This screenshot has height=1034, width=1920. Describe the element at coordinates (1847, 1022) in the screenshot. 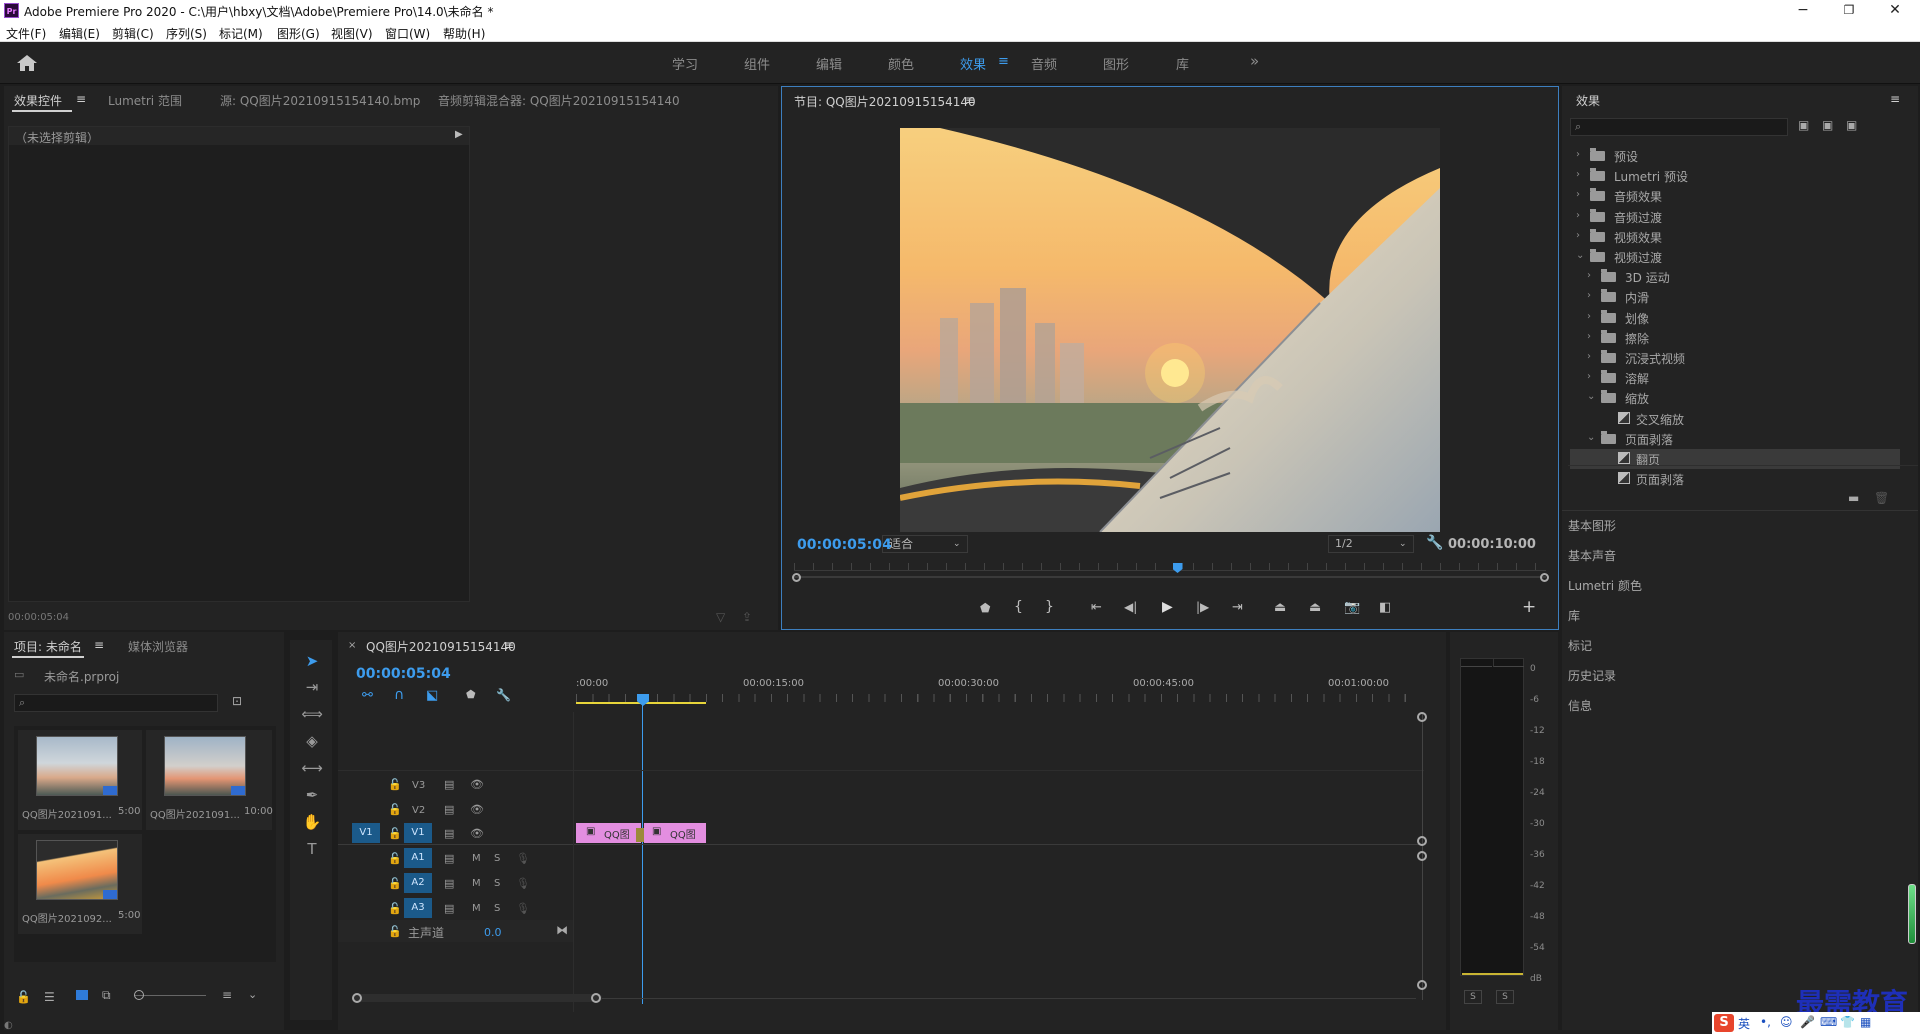

I see `skin-icon: 👕` at that location.